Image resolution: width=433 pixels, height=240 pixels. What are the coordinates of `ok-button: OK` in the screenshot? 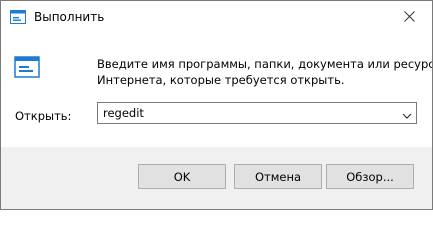 It's located at (182, 176).